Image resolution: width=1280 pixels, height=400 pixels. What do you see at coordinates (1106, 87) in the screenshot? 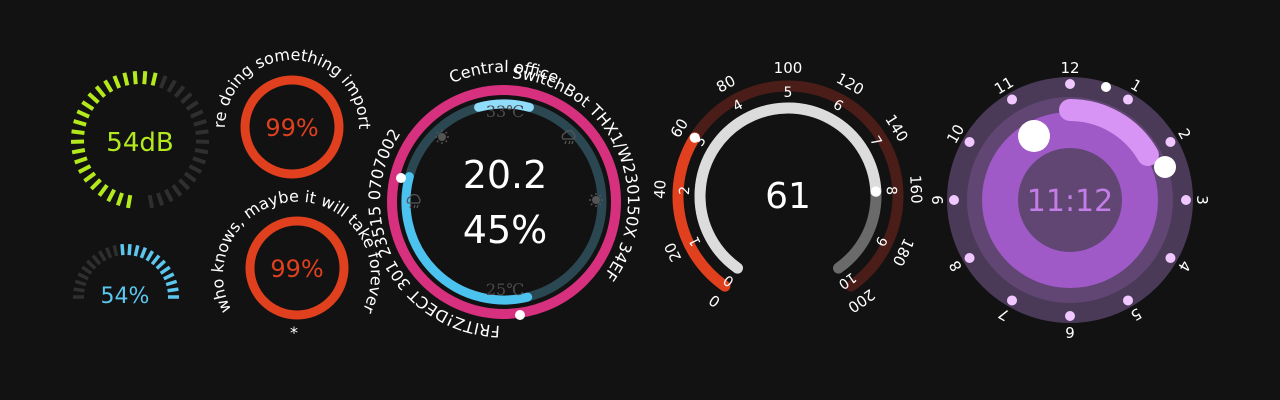
I see `clock-dot-small` at bounding box center [1106, 87].